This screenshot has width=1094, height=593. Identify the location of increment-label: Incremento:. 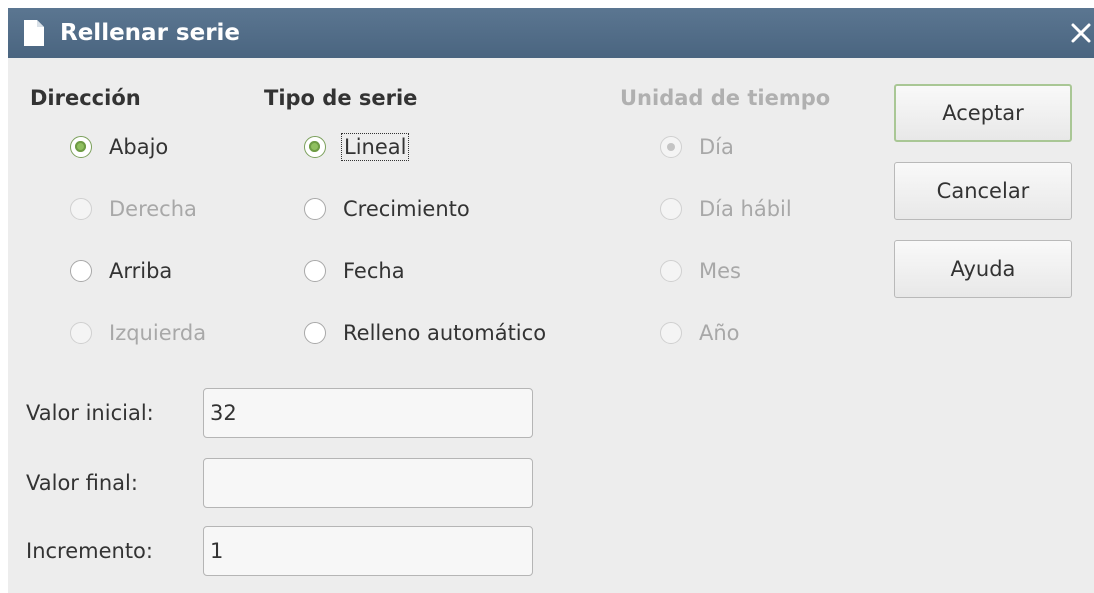
(89, 551).